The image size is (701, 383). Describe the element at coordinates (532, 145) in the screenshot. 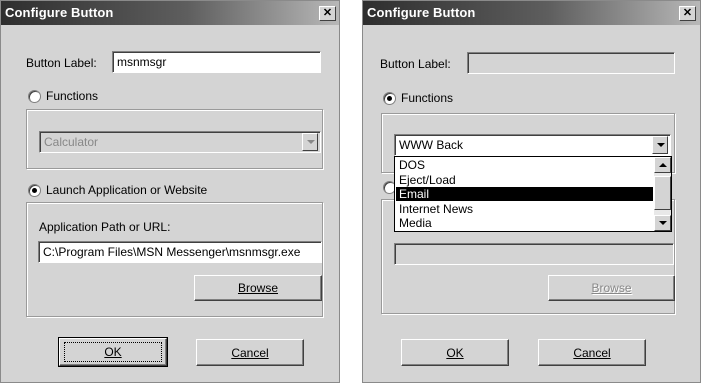

I see `functions-dropdown: WWW Back` at that location.